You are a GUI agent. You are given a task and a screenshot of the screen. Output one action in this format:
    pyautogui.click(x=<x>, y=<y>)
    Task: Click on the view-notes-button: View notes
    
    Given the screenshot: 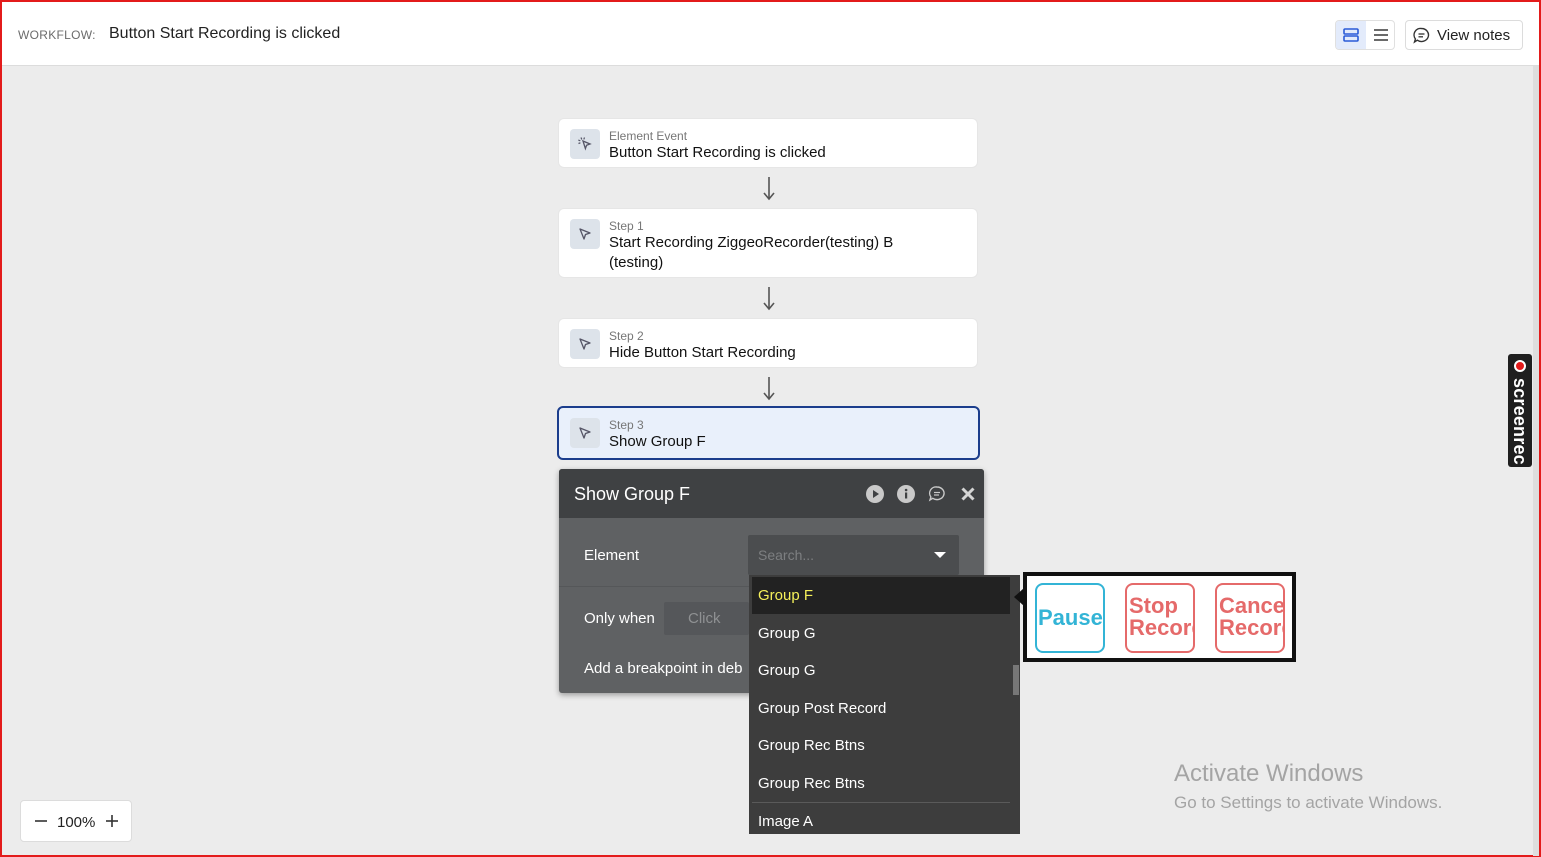 What is the action you would take?
    pyautogui.click(x=1464, y=35)
    